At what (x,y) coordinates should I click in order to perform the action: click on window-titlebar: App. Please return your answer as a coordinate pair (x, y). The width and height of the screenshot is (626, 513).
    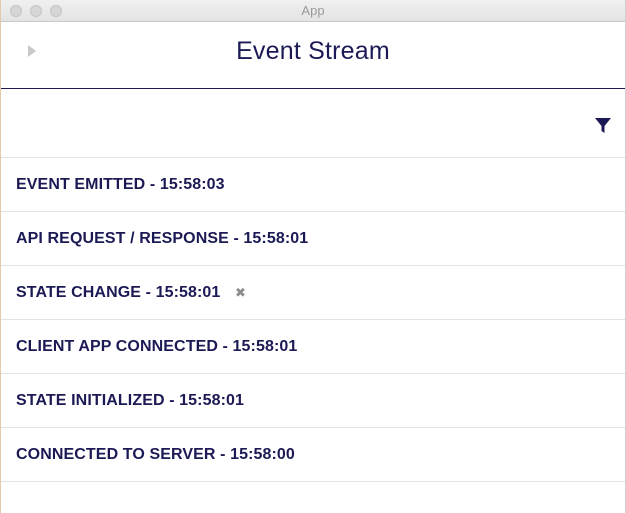
    Looking at the image, I should click on (313, 11).